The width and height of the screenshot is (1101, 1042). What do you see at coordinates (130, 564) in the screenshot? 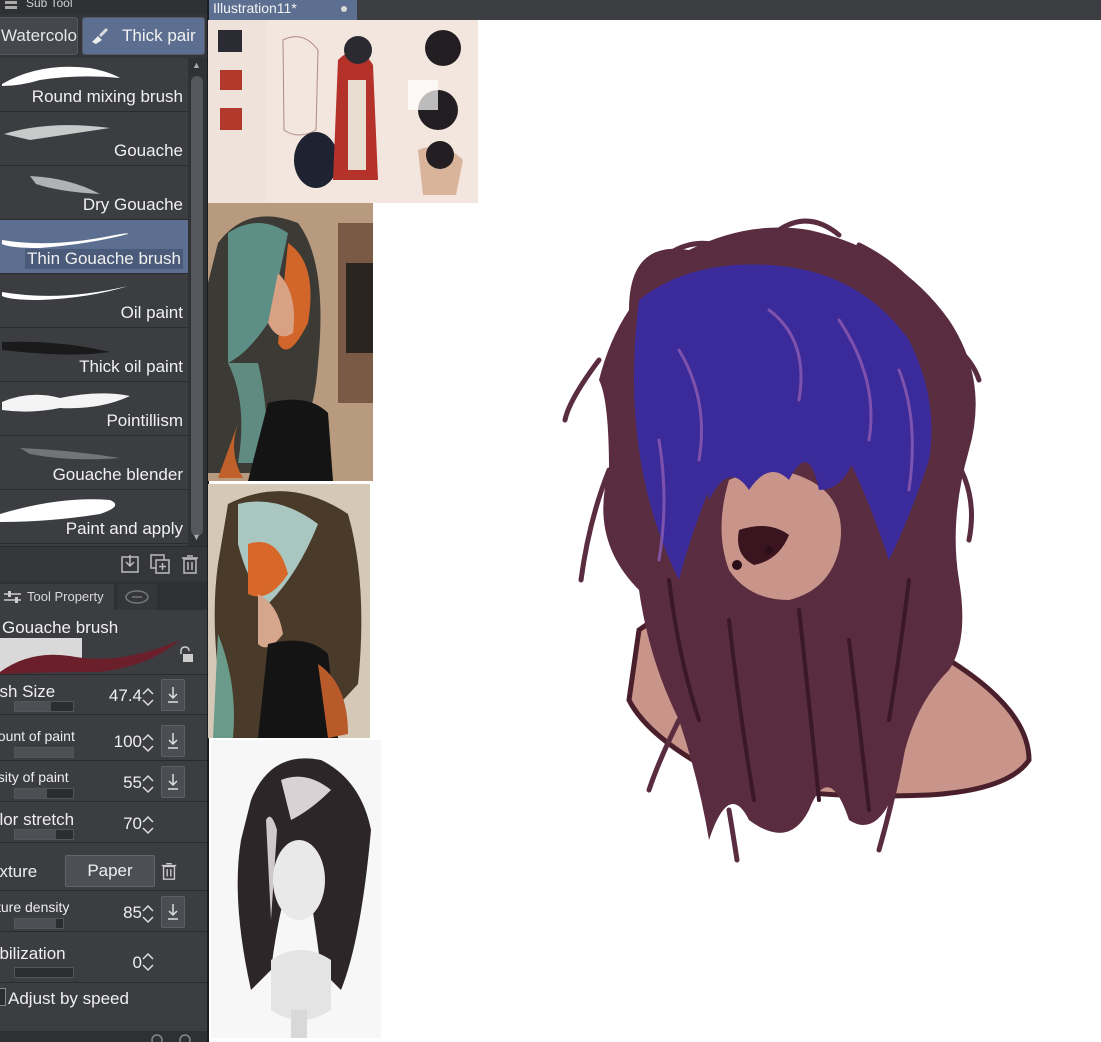
I see `import-icon` at bounding box center [130, 564].